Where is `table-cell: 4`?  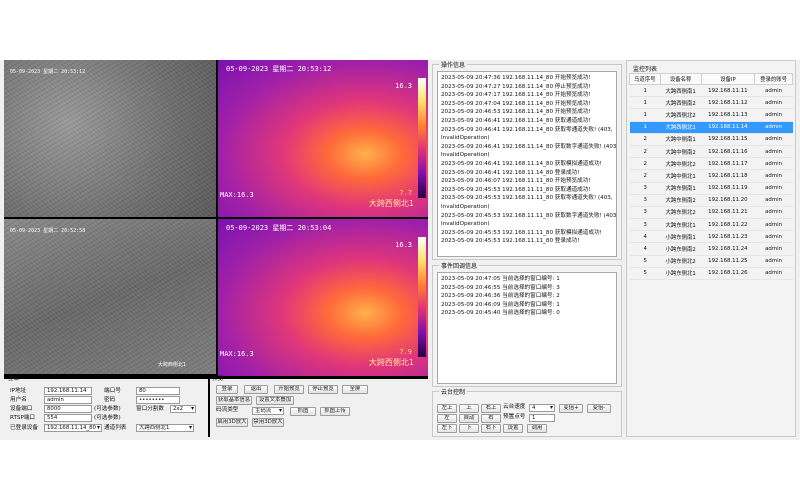 table-cell: 4 is located at coordinates (645, 237).